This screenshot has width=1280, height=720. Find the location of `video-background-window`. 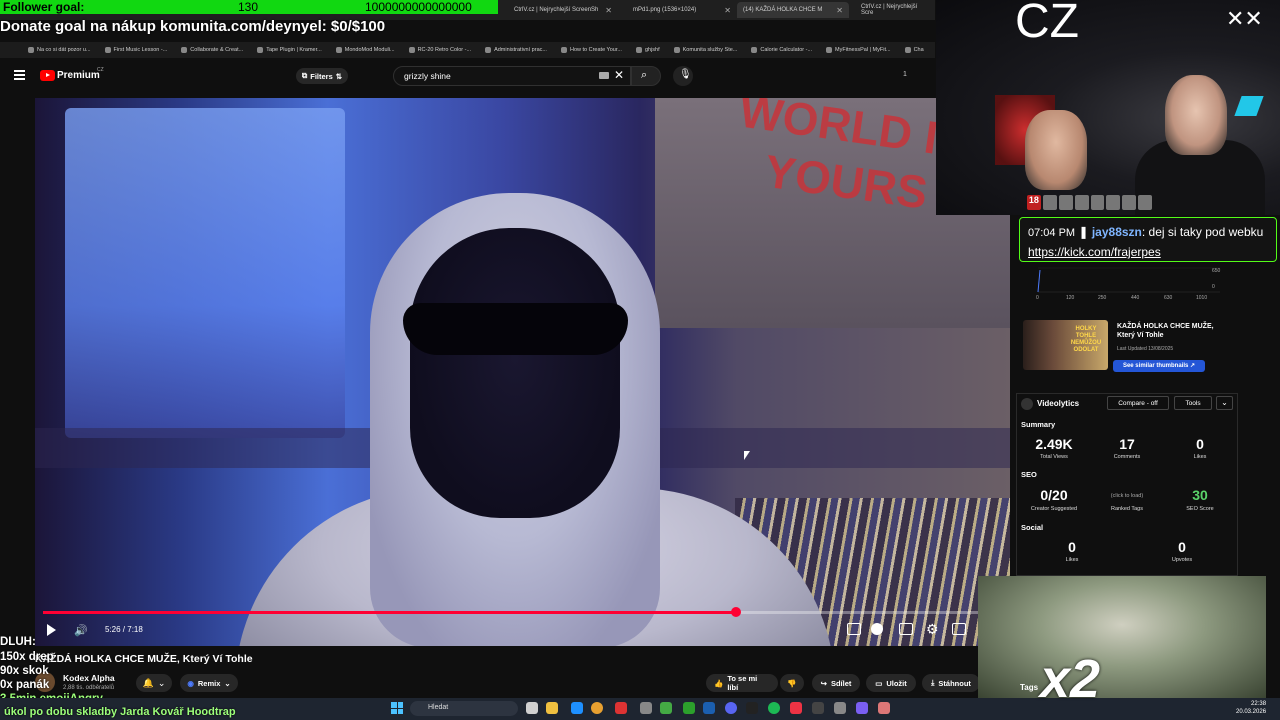

video-background-window is located at coordinates (205, 273).